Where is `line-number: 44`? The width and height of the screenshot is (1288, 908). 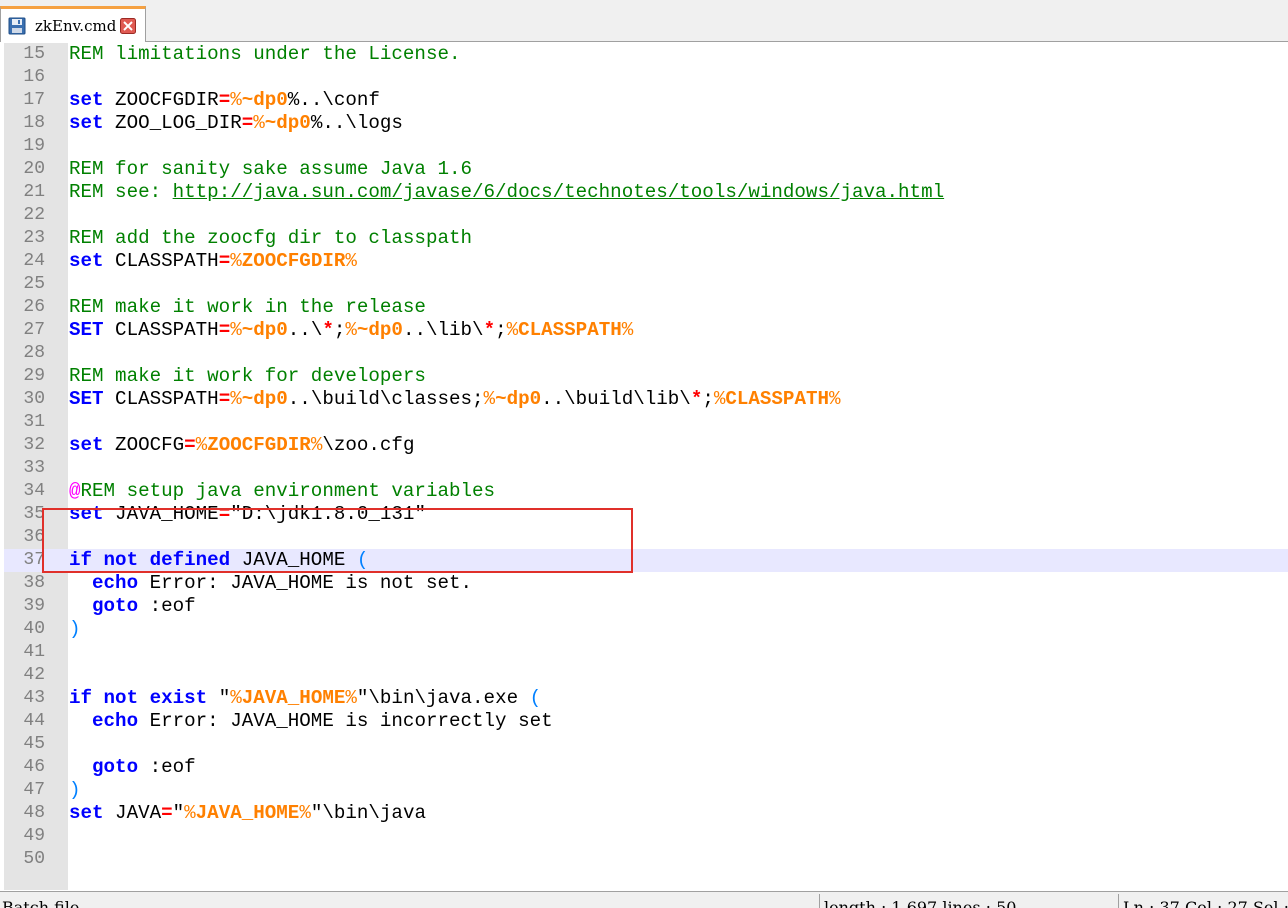
line-number: 44 is located at coordinates (34, 721).